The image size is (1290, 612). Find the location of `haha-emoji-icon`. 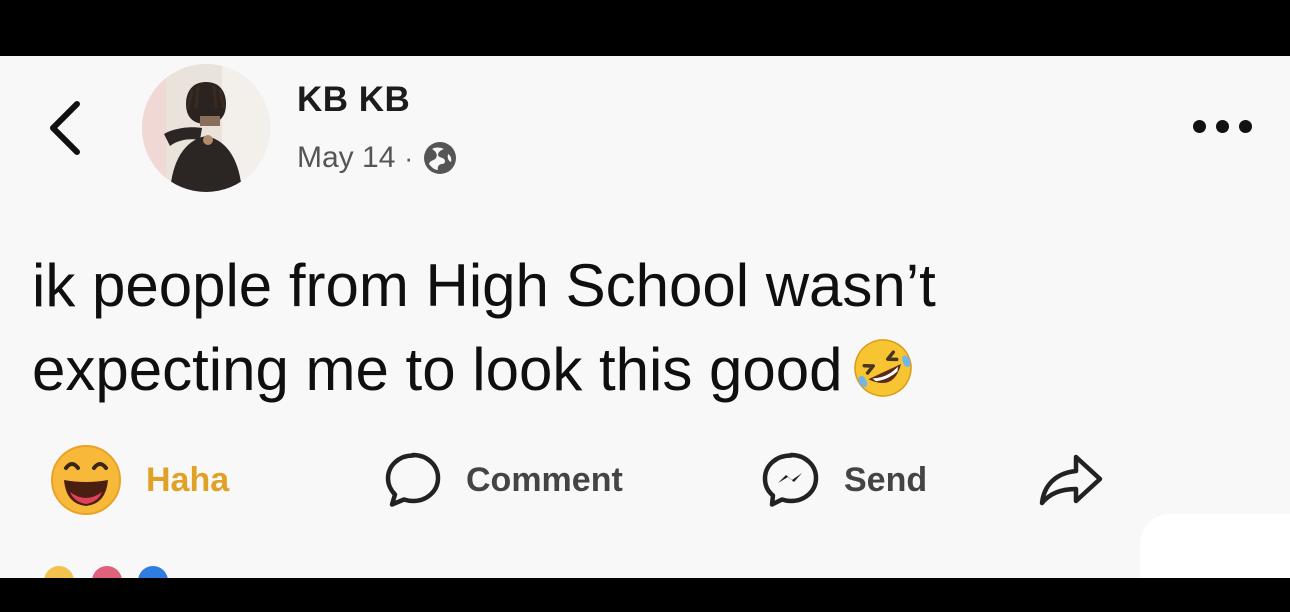

haha-emoji-icon is located at coordinates (86, 480).